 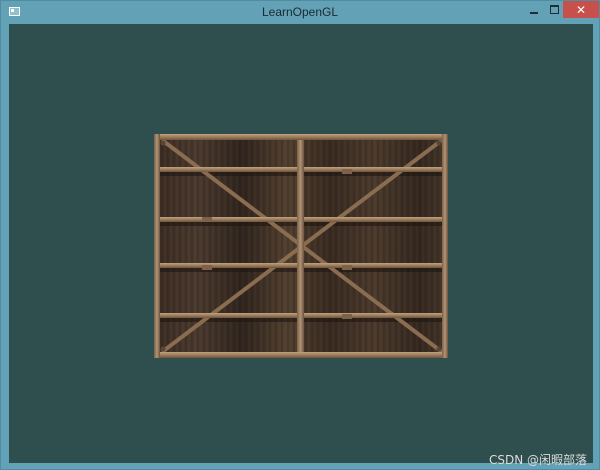 I want to click on close-button: ✕, so click(x=581, y=9).